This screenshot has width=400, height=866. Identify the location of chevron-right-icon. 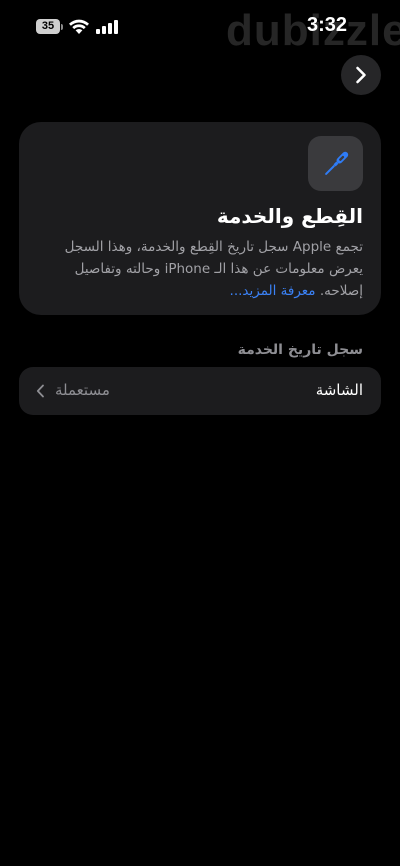
(361, 75).